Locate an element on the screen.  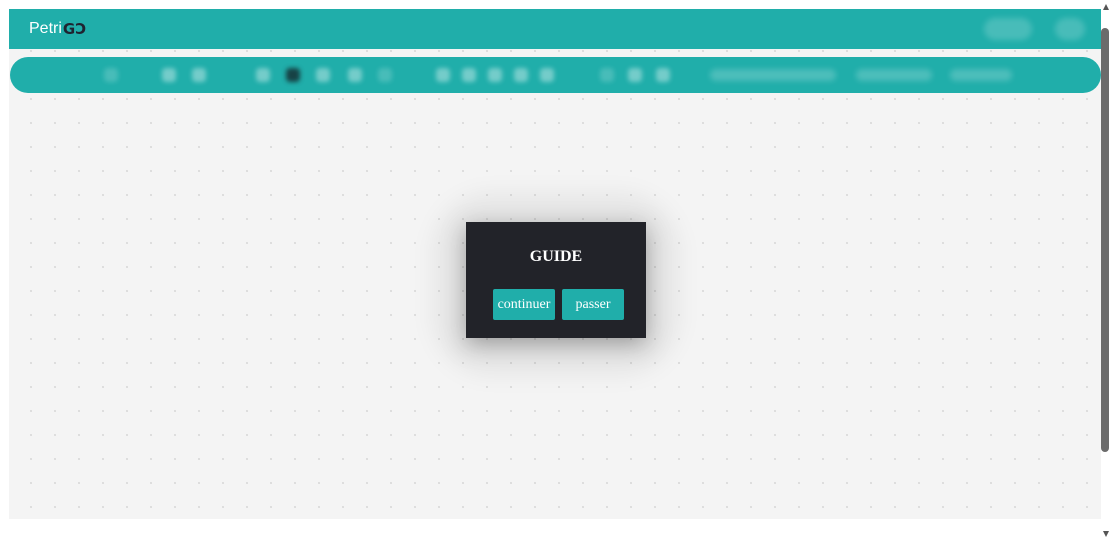
brand-logo: Petri GƆ is located at coordinates (57, 29).